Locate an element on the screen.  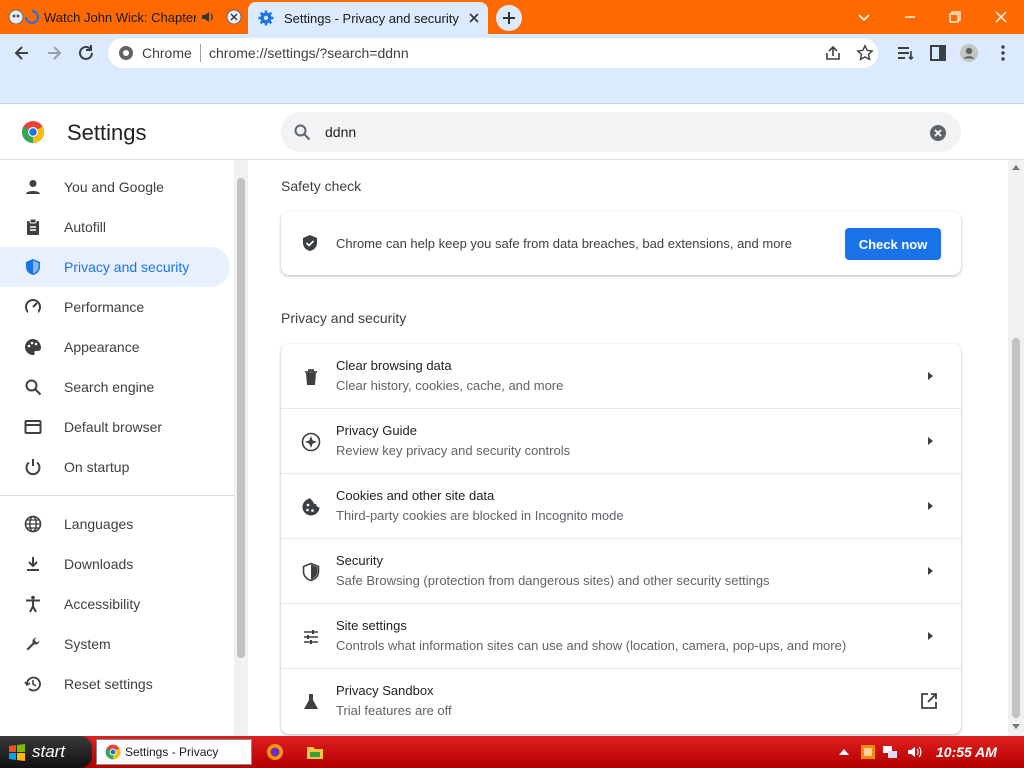
person-icon is located at coordinates (33, 187).